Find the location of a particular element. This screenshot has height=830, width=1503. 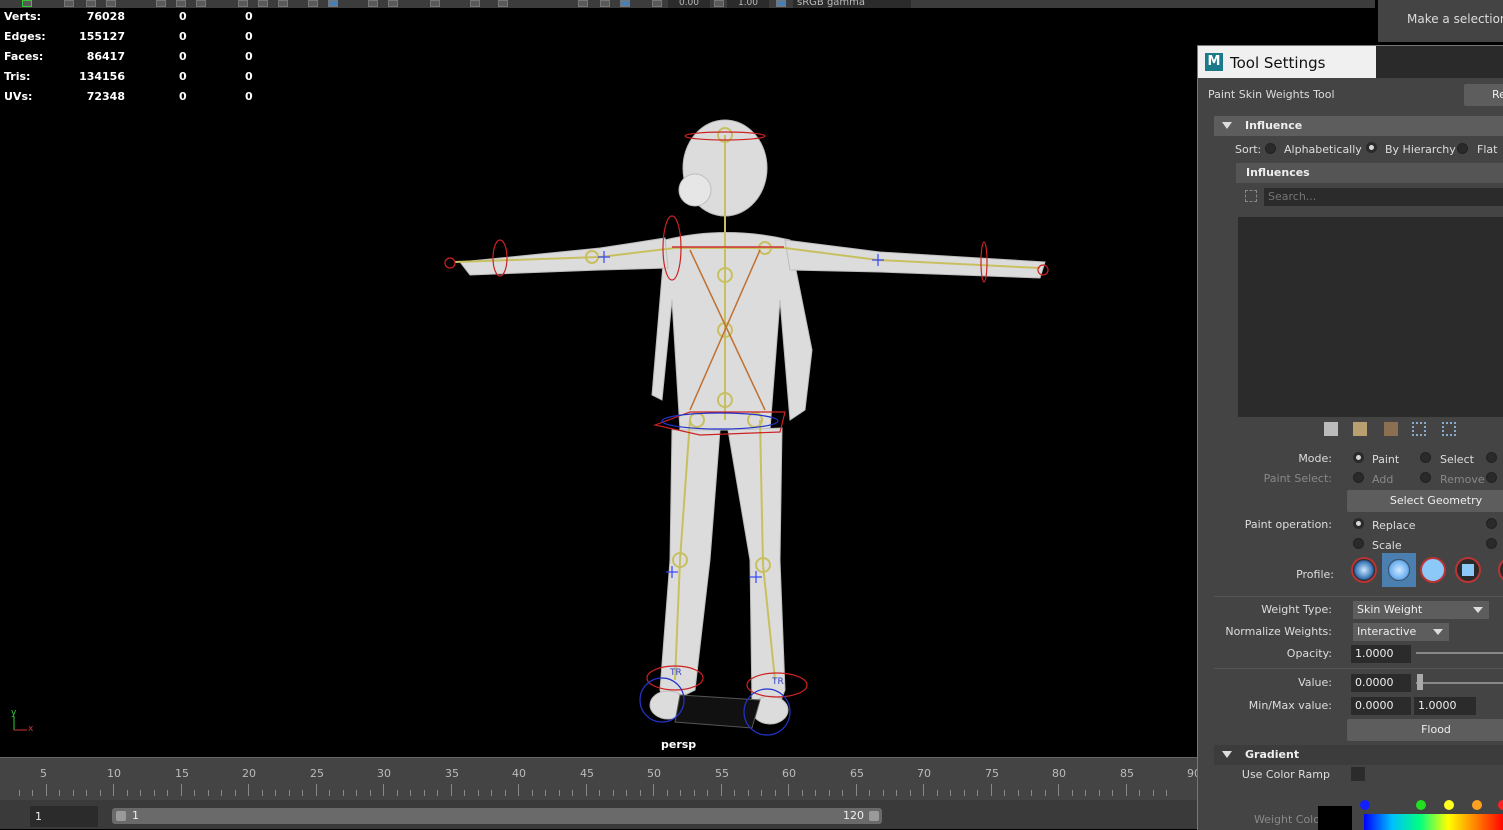

value-slider-handle is located at coordinates (1420, 682).